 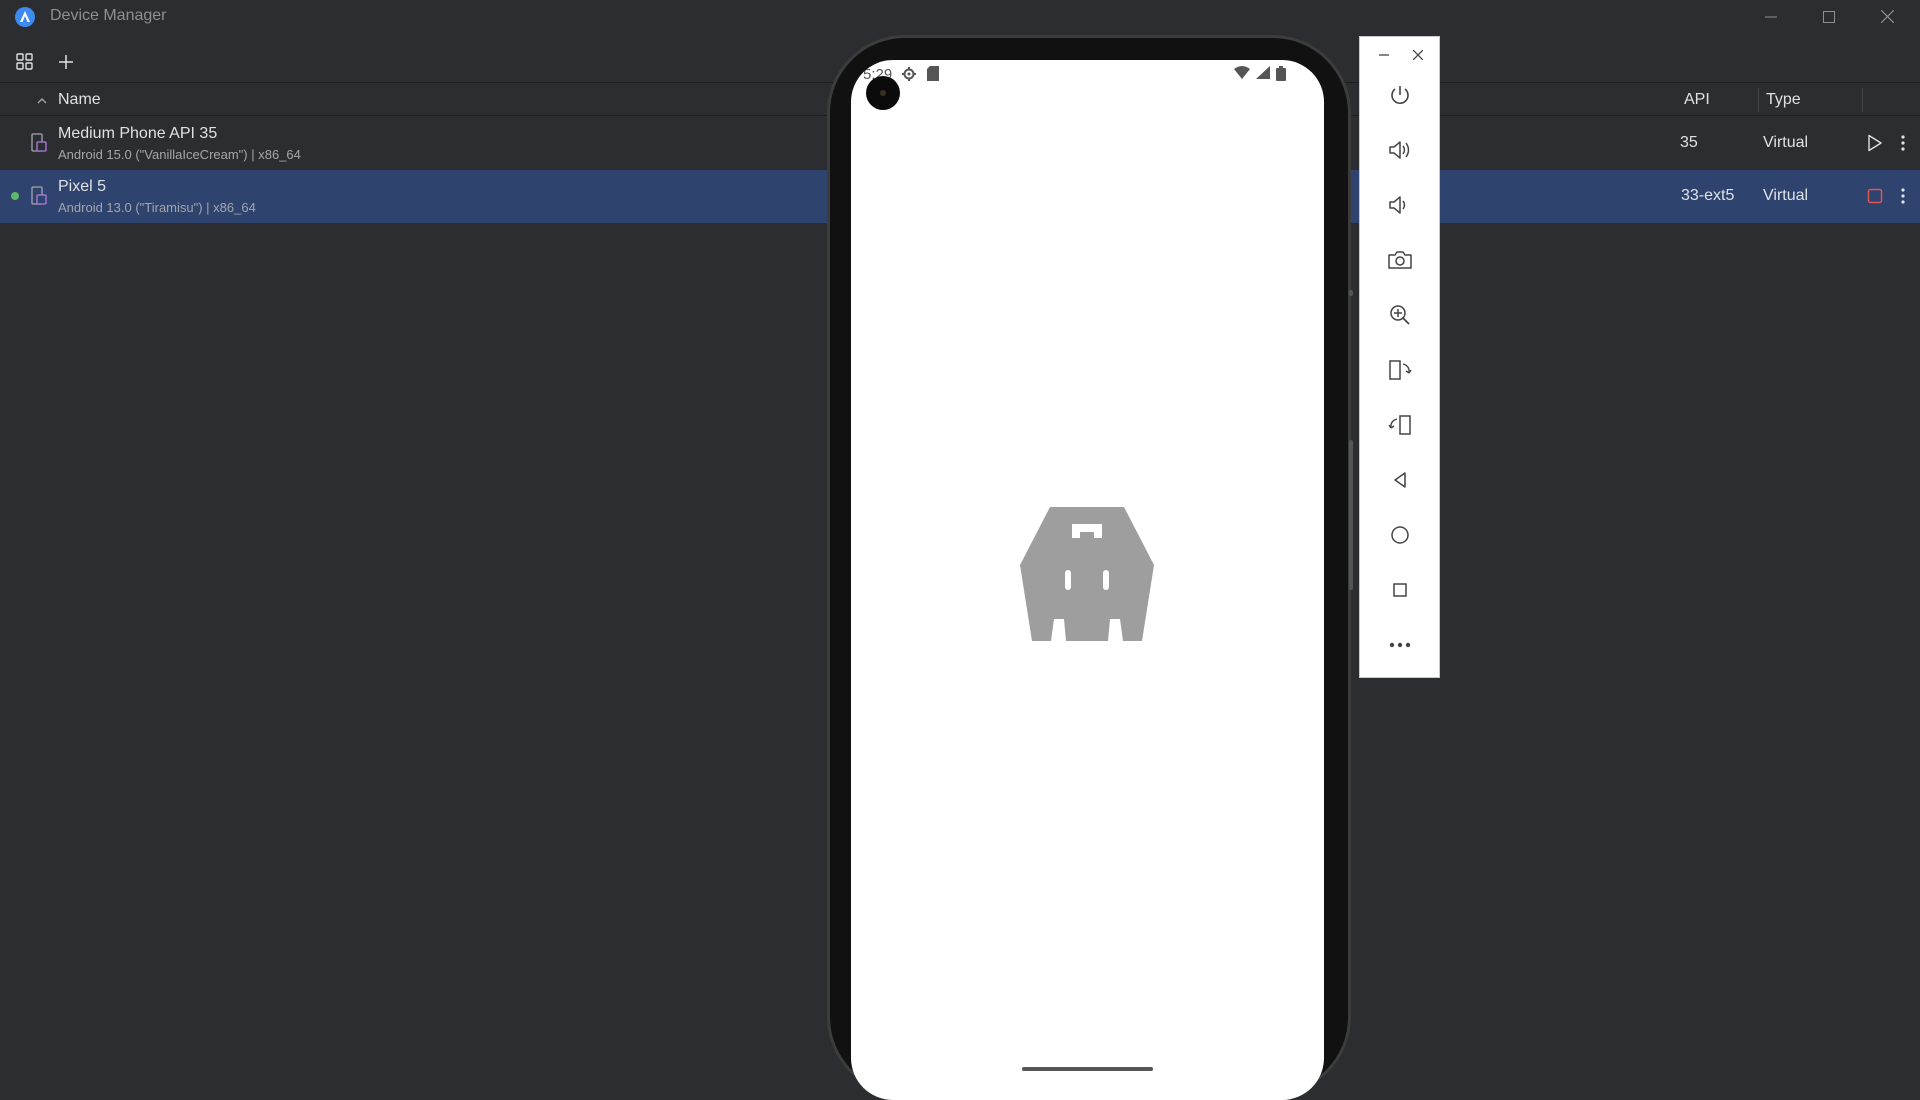 What do you see at coordinates (1384, 55) in the screenshot?
I see `minimize-emulator-icon` at bounding box center [1384, 55].